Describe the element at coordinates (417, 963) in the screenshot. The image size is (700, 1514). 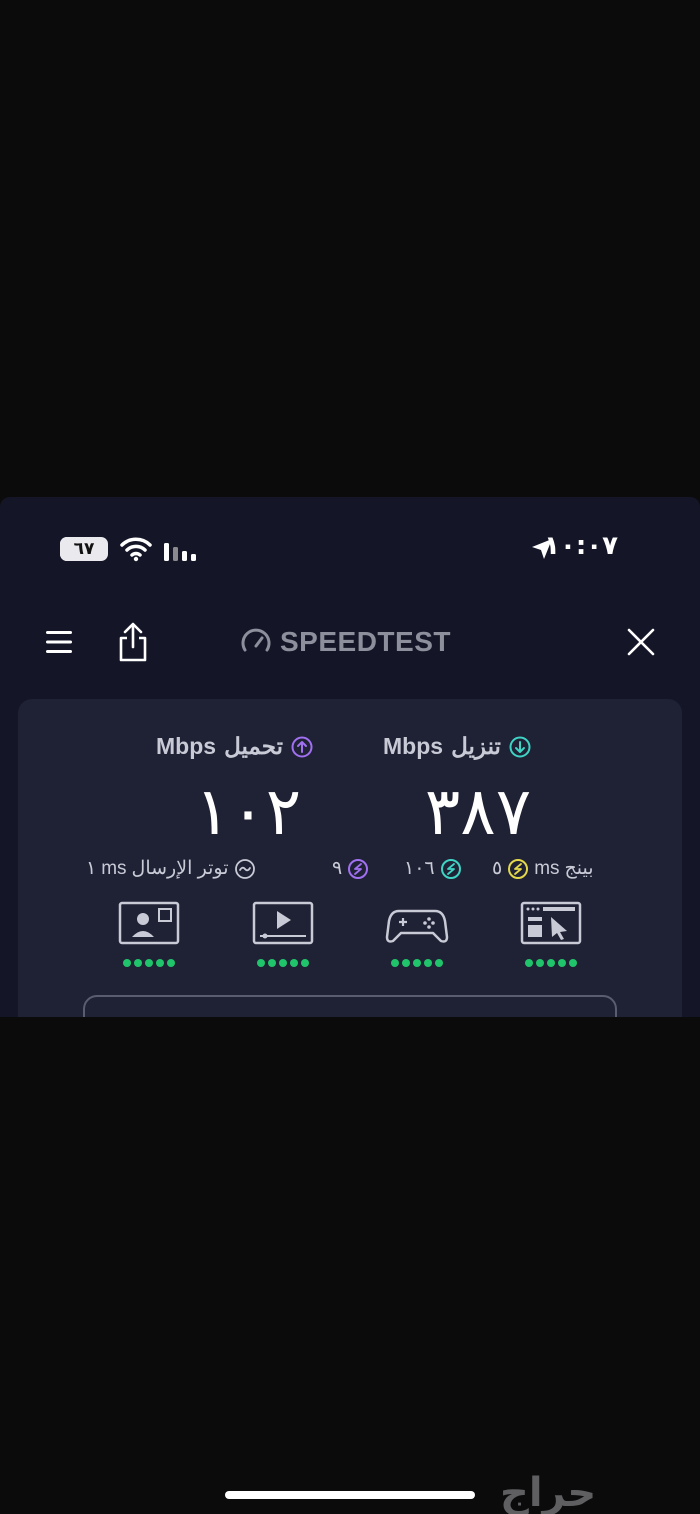
I see `gaming-rating-dots` at that location.